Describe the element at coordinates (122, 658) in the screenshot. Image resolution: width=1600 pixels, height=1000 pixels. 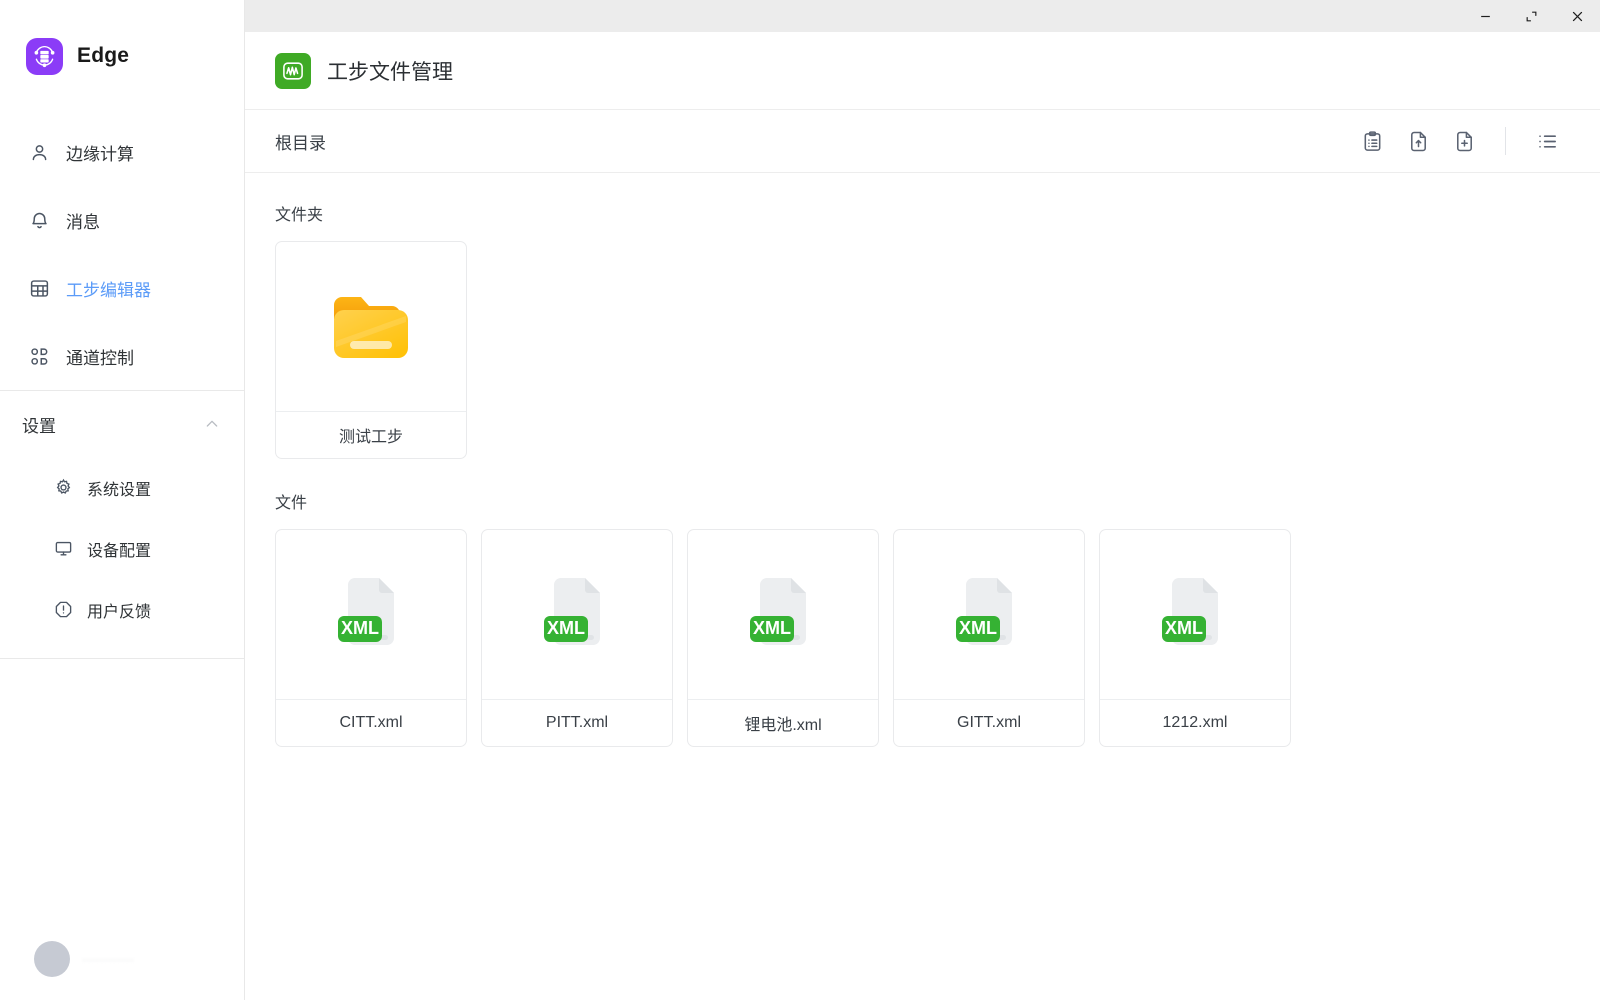
I see `sidebar-divider-bottom` at that location.